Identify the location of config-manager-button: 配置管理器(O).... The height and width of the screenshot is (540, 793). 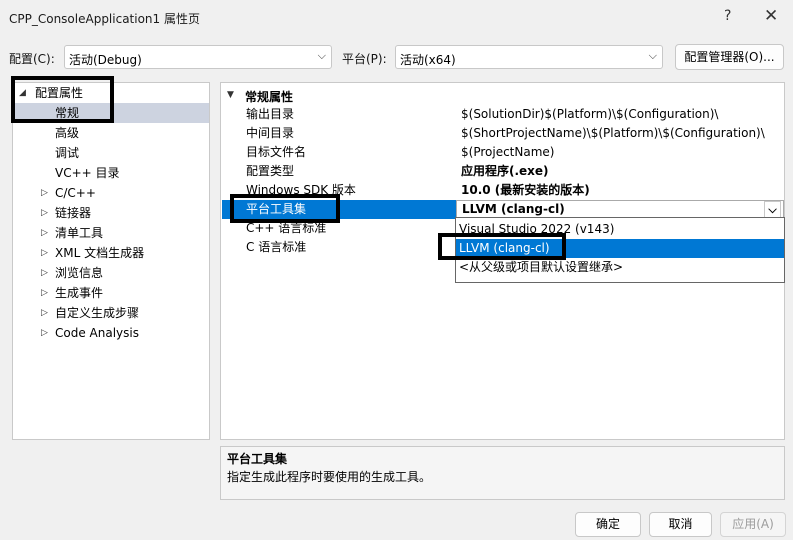
(729, 57).